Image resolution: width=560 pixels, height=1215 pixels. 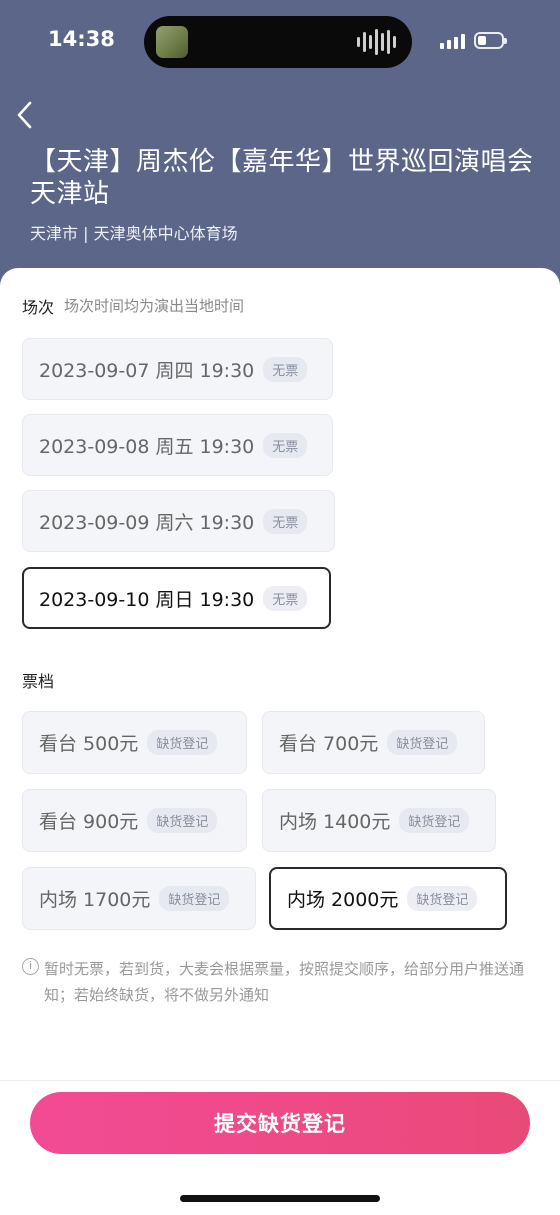 What do you see at coordinates (147, 370) in the screenshot?
I see `session-label: 2023-09-07 周四 19:30` at bounding box center [147, 370].